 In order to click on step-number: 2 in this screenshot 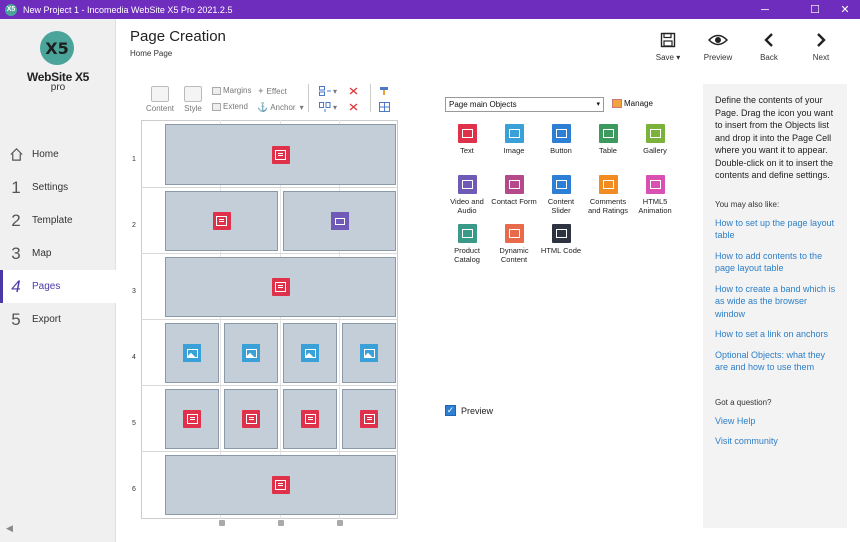, I will do `click(16, 220)`.